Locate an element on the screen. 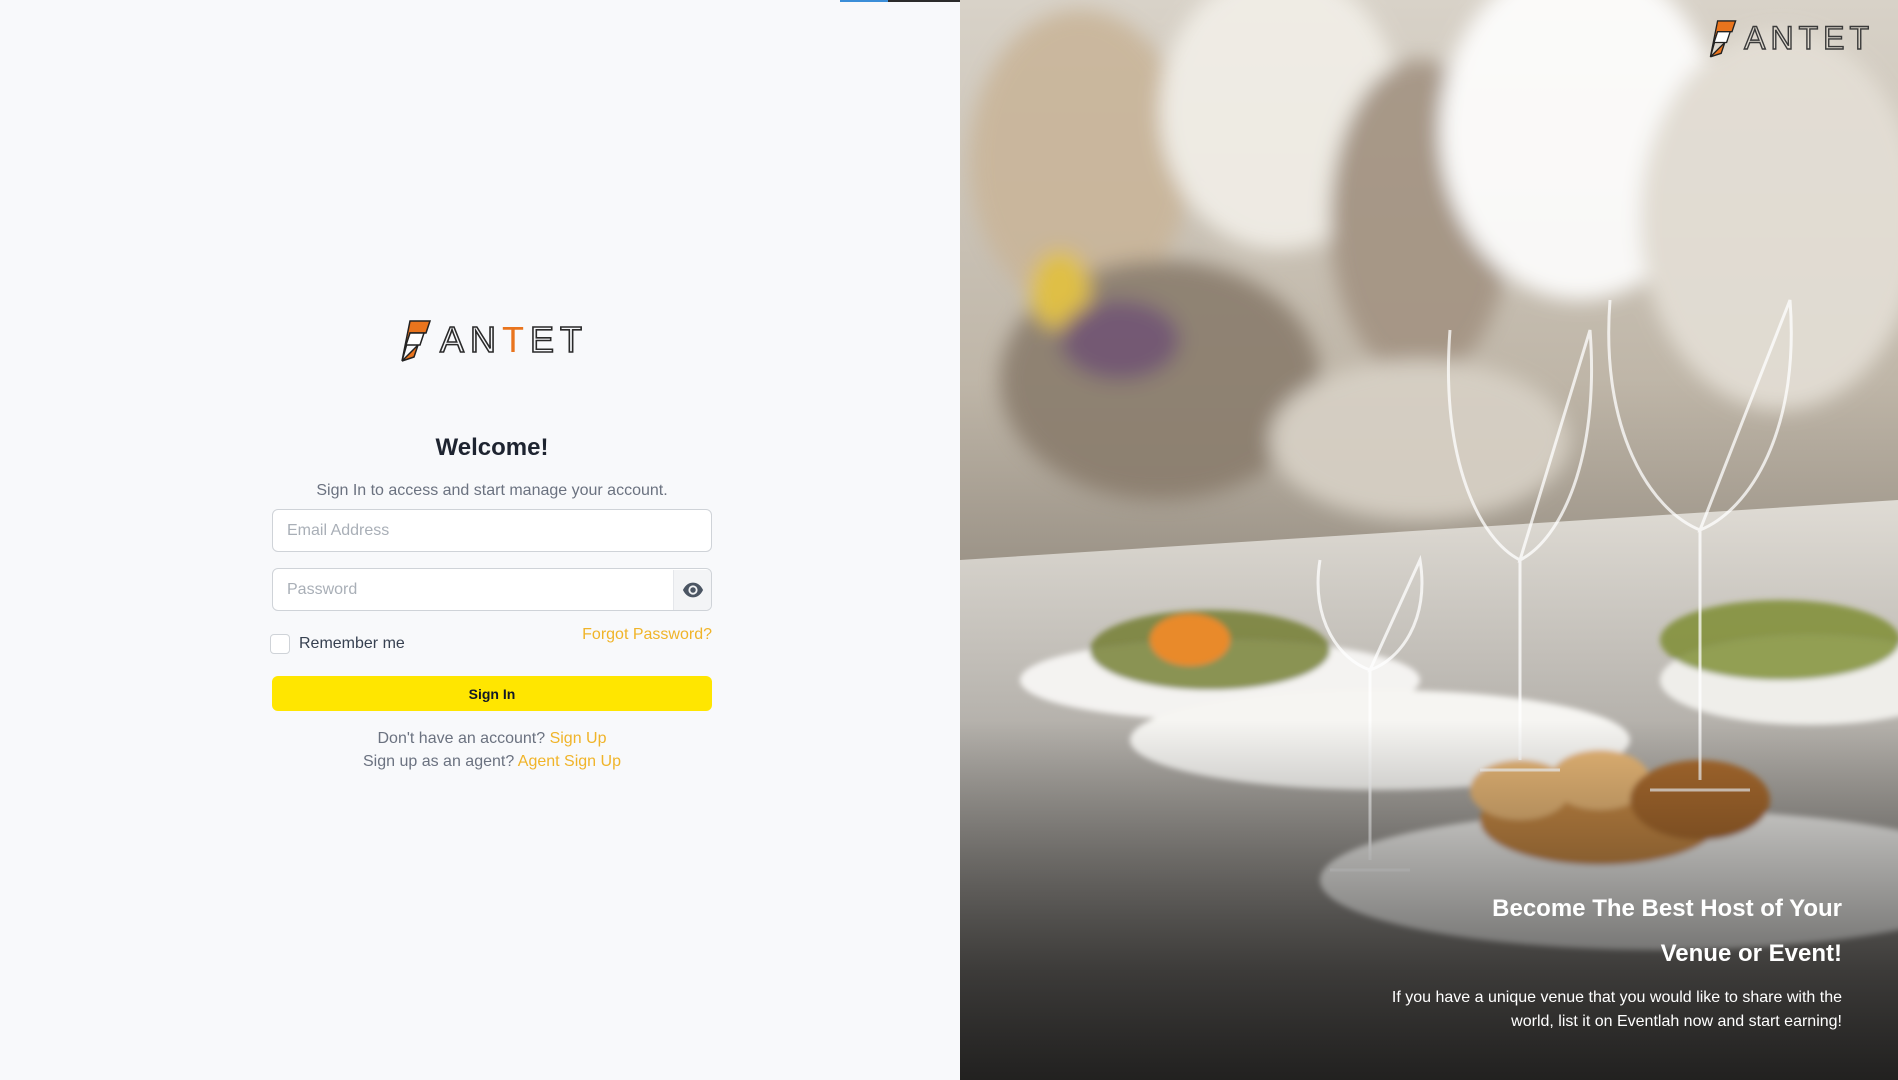 This screenshot has height=1080, width=1898. hero-brand-logo: ANTET is located at coordinates (1789, 38).